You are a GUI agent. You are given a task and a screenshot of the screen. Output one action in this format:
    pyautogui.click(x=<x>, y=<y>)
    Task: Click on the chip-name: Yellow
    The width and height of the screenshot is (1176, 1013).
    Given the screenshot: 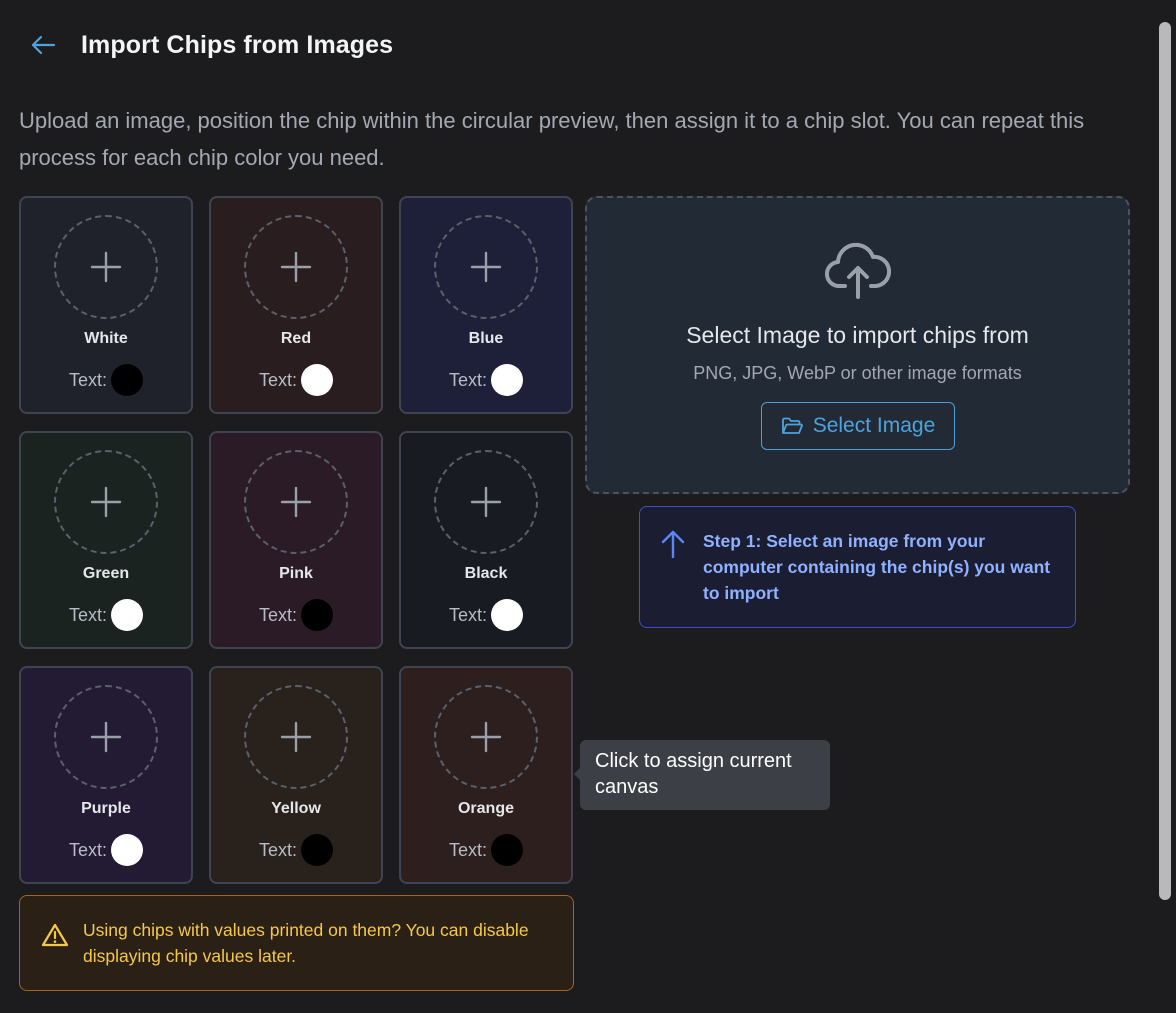 What is the action you would take?
    pyautogui.click(x=296, y=808)
    